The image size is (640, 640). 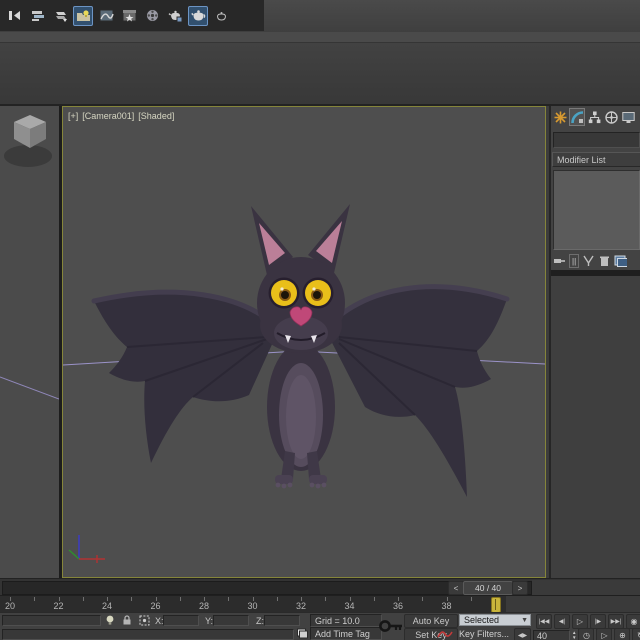 What do you see at coordinates (181, 620) in the screenshot?
I see `coord-x-field` at bounding box center [181, 620].